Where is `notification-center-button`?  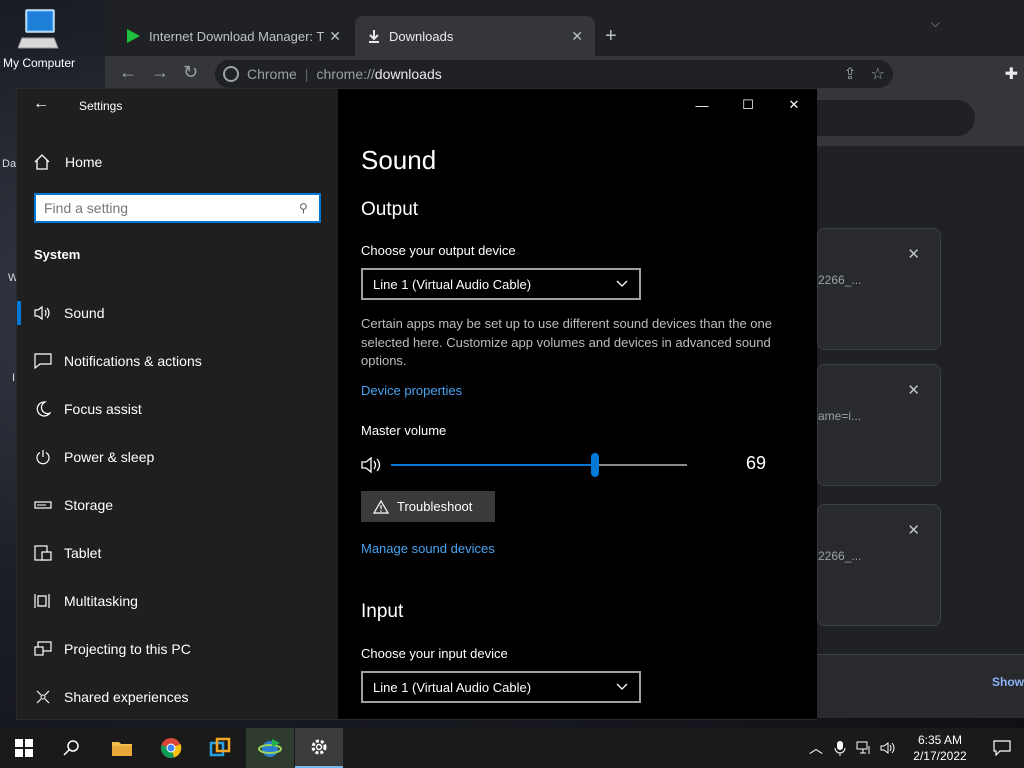 notification-center-button is located at coordinates (1002, 748).